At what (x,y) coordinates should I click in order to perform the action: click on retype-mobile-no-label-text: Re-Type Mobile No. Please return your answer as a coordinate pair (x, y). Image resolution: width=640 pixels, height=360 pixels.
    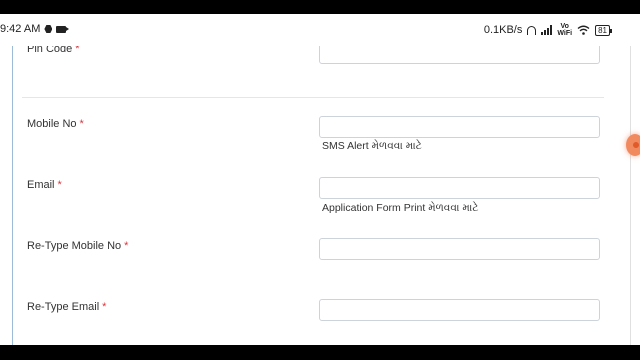
    Looking at the image, I should click on (74, 246).